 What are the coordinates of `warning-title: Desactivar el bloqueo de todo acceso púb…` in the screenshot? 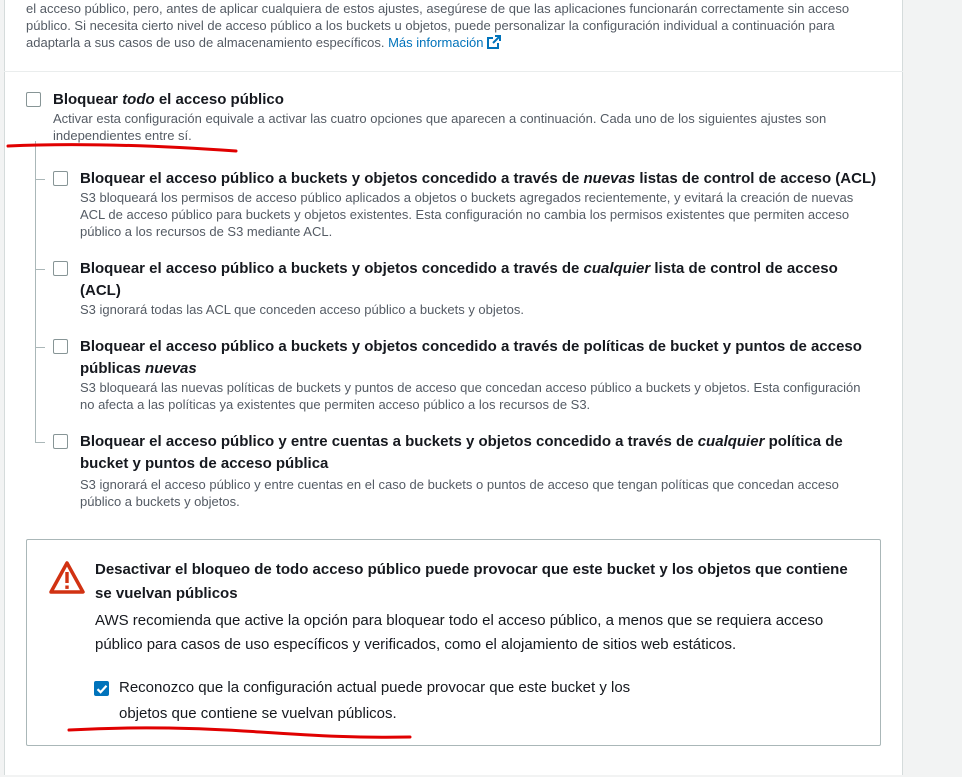 It's located at (471, 581).